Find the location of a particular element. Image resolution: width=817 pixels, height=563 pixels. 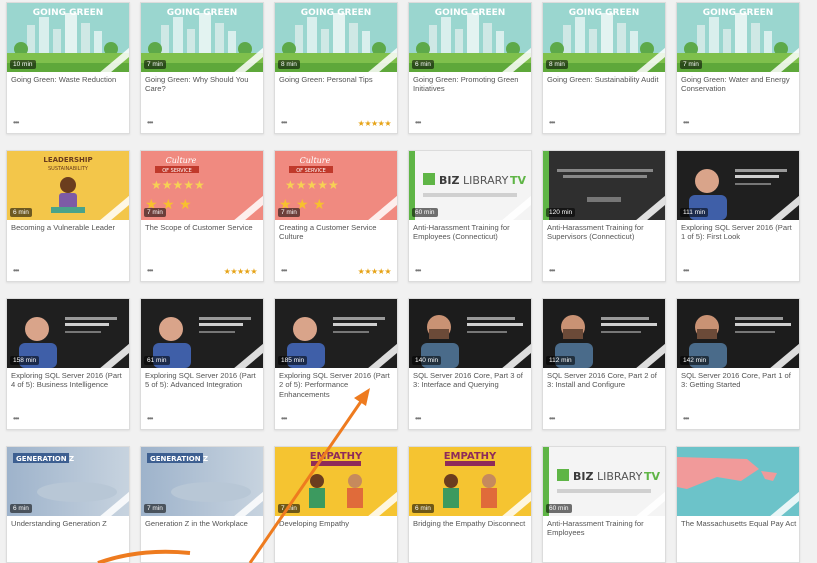

annotation-arrow-head is located at coordinates (362, 397).